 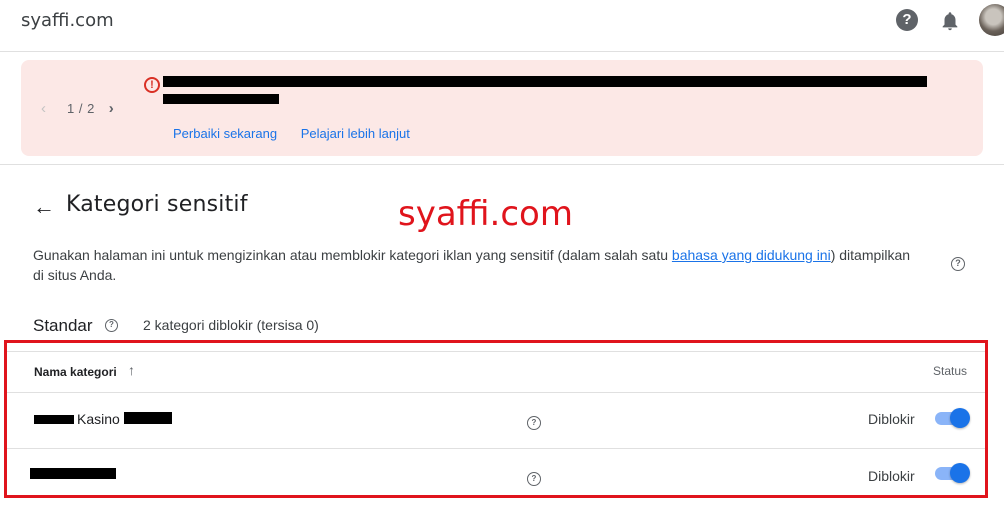 What do you see at coordinates (63, 325) in the screenshot?
I see `section-title: Standar` at bounding box center [63, 325].